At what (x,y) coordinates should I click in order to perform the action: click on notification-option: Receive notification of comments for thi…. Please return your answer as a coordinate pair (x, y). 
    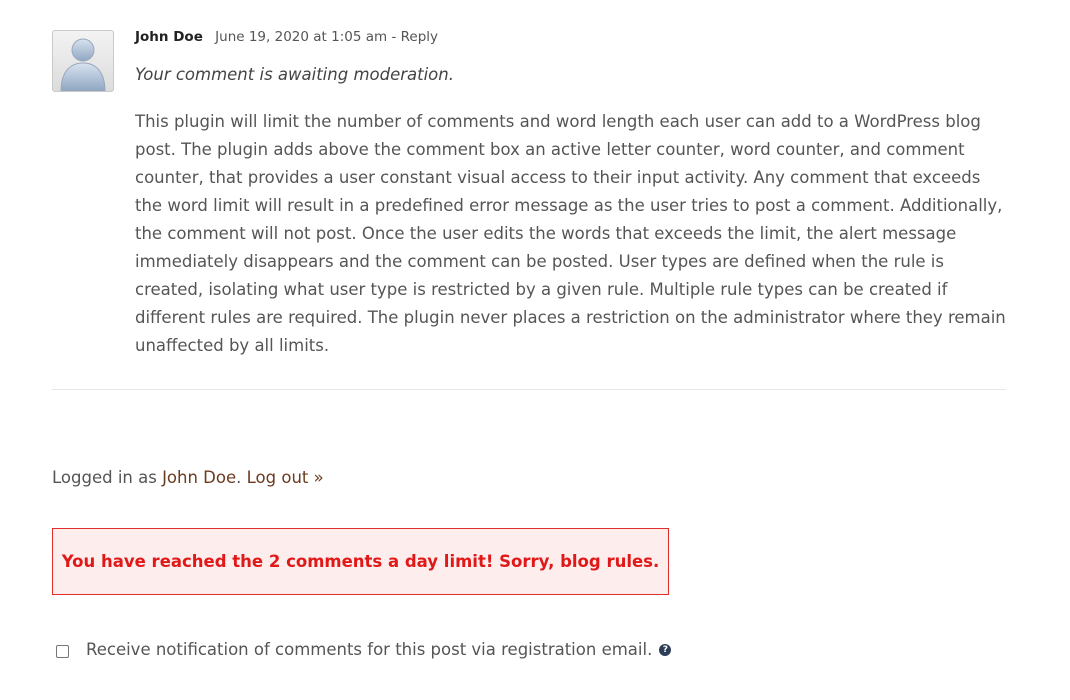
    Looking at the image, I should click on (364, 650).